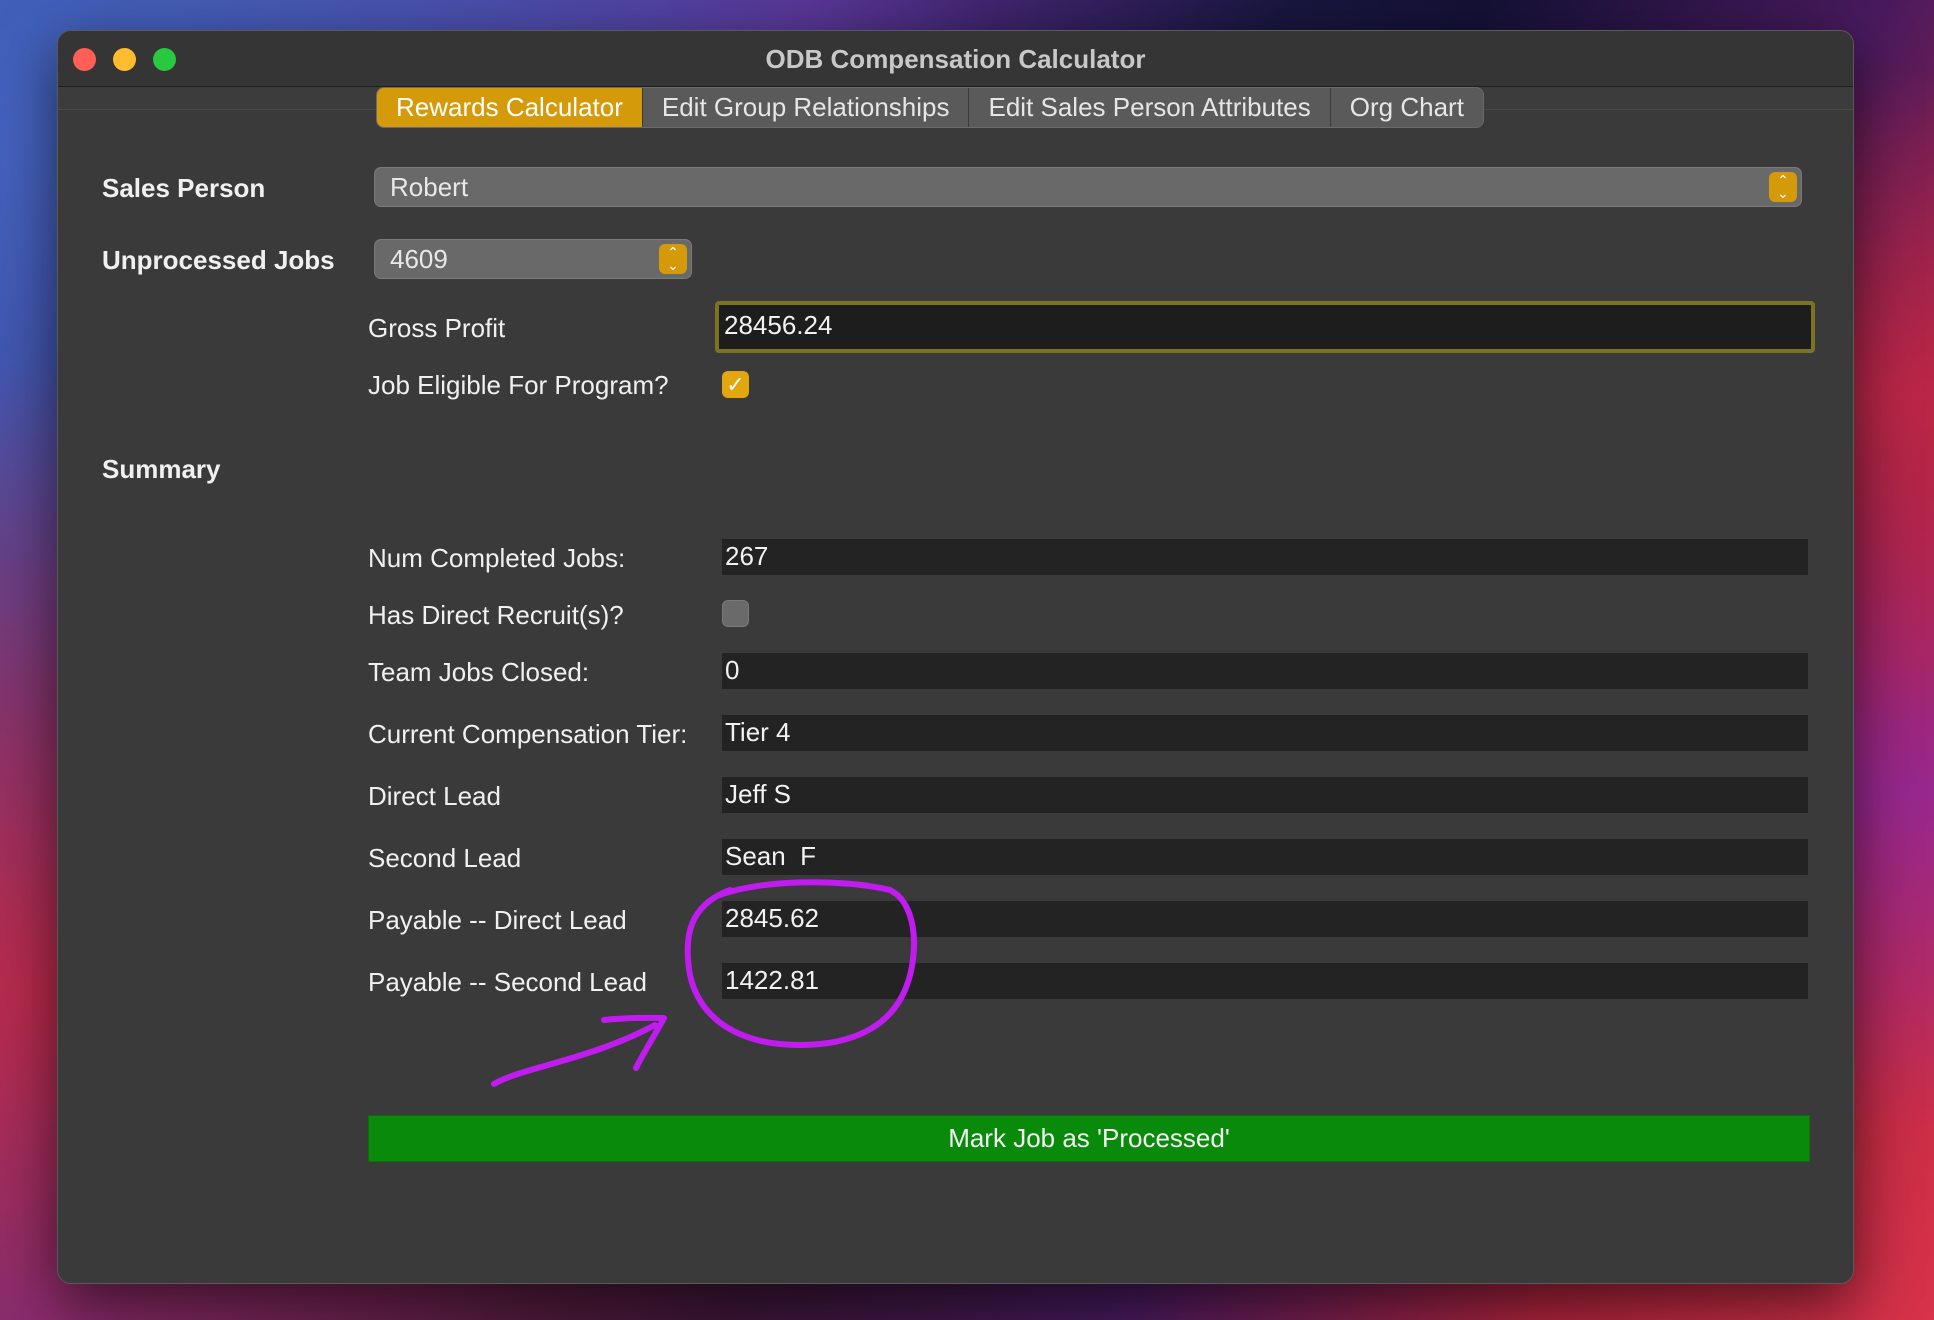 The image size is (1934, 1320). I want to click on payable-direct-lead-field: 2845.62, so click(1265, 919).